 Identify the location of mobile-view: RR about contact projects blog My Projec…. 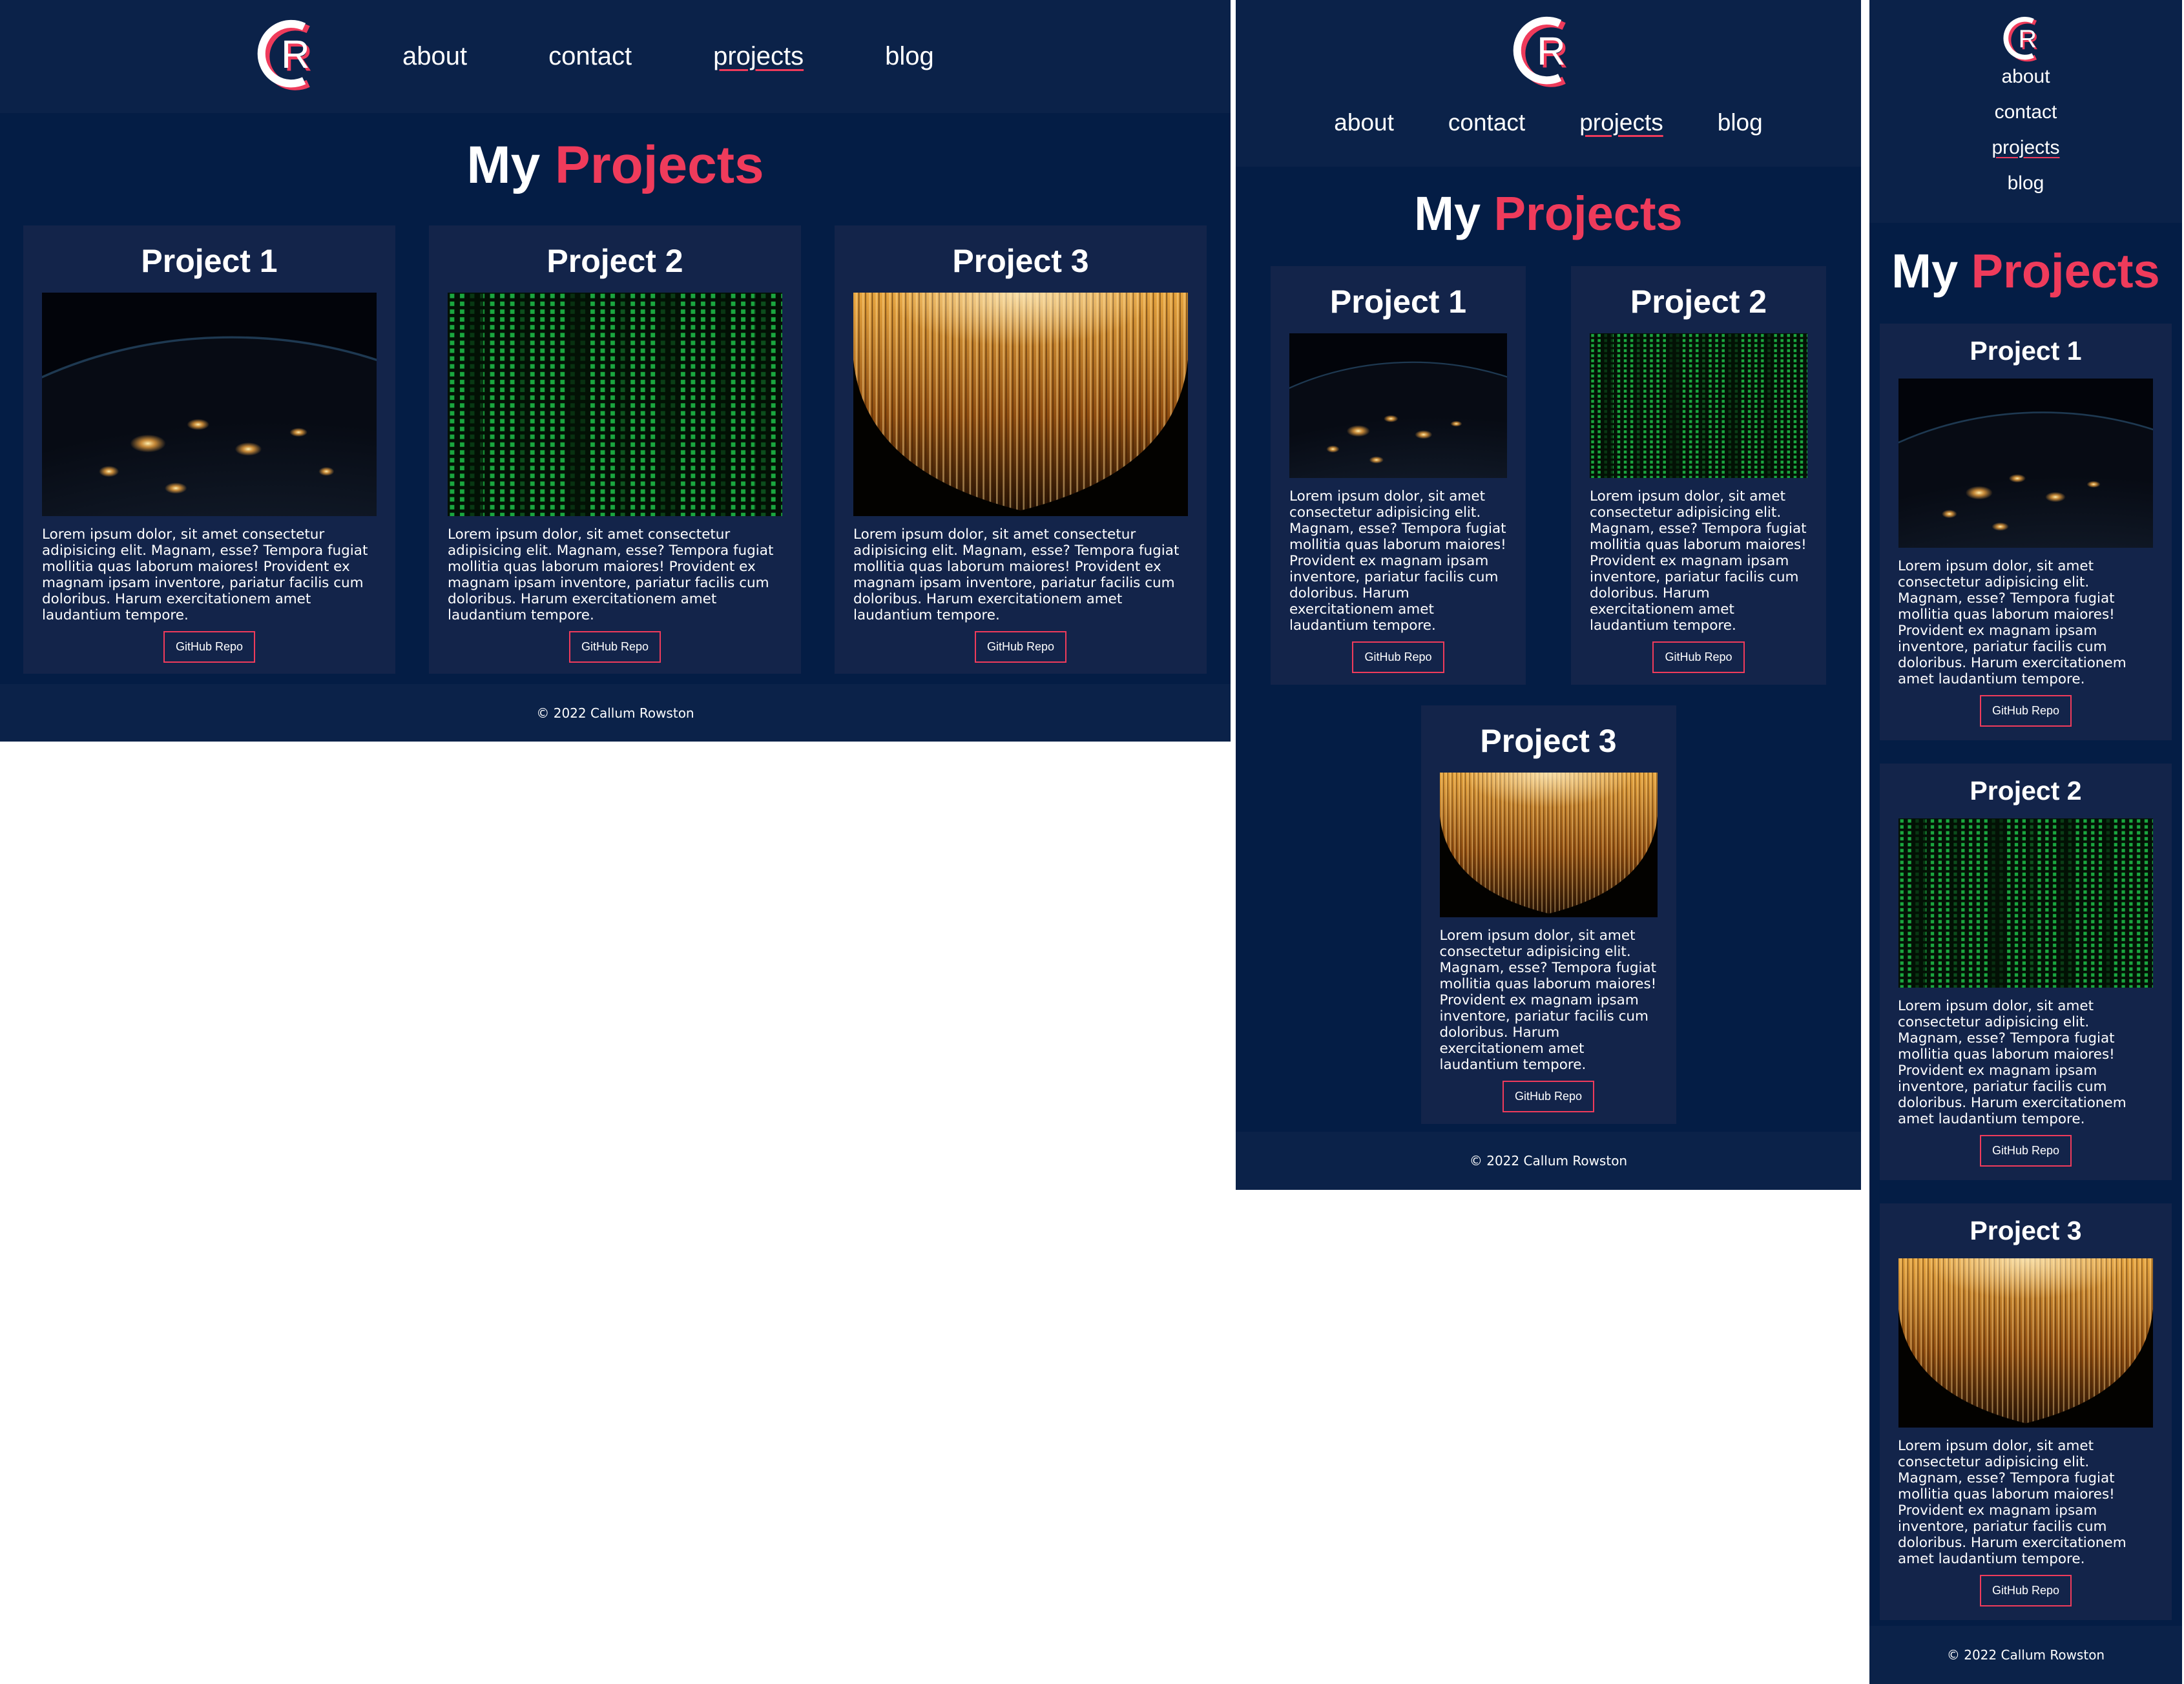
(2025, 842).